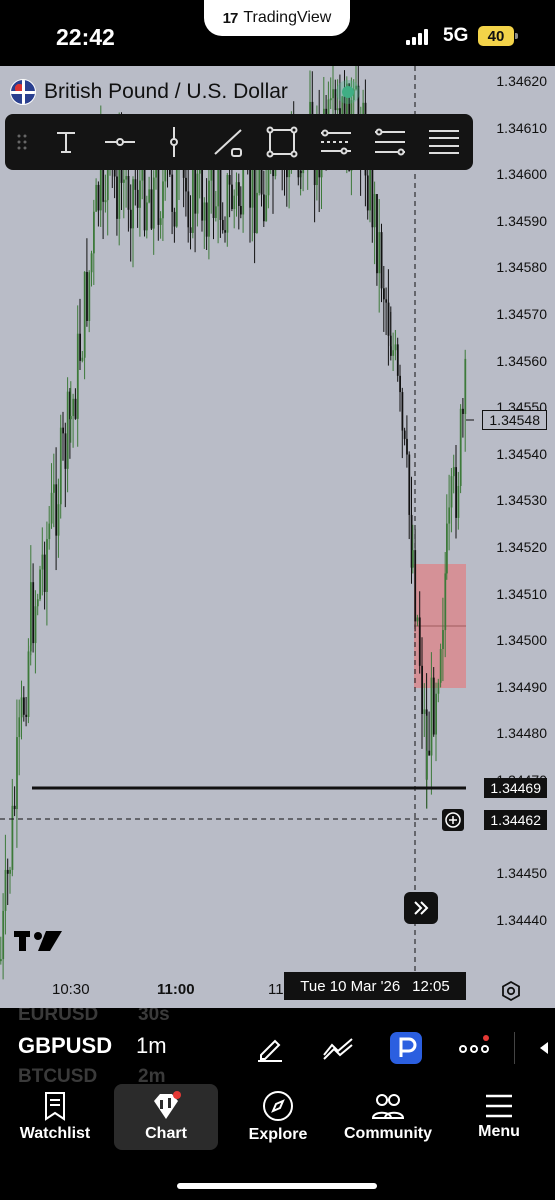  I want to click on fib-retracement-icon, so click(390, 142).